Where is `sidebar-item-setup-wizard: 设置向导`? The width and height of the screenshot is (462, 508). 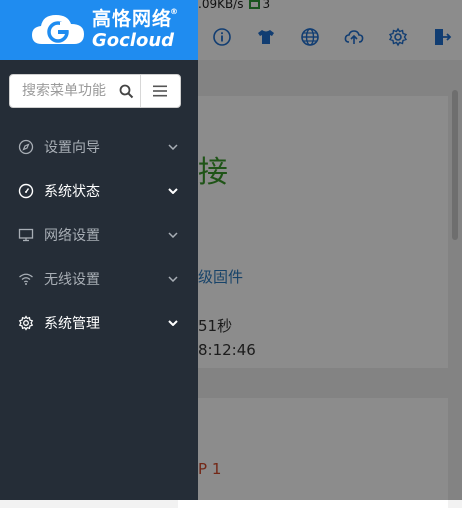 sidebar-item-setup-wizard: 设置向导 is located at coordinates (99, 147).